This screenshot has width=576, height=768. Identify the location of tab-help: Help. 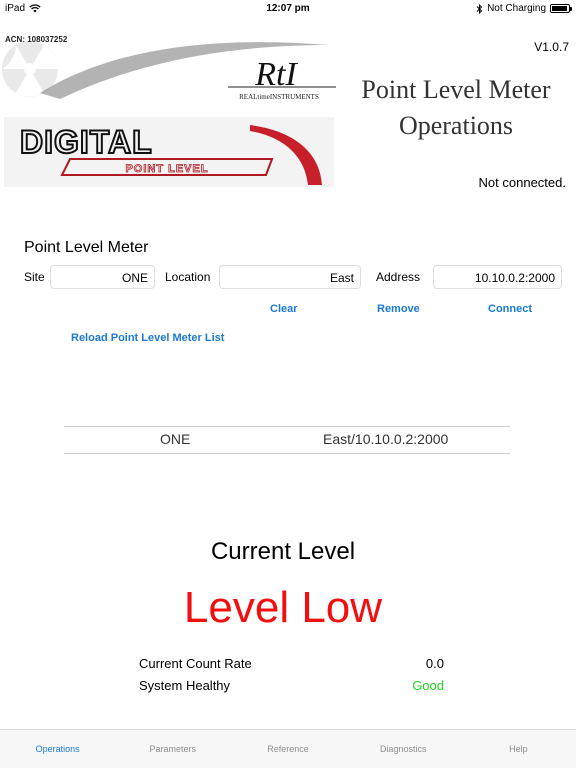
(518, 749).